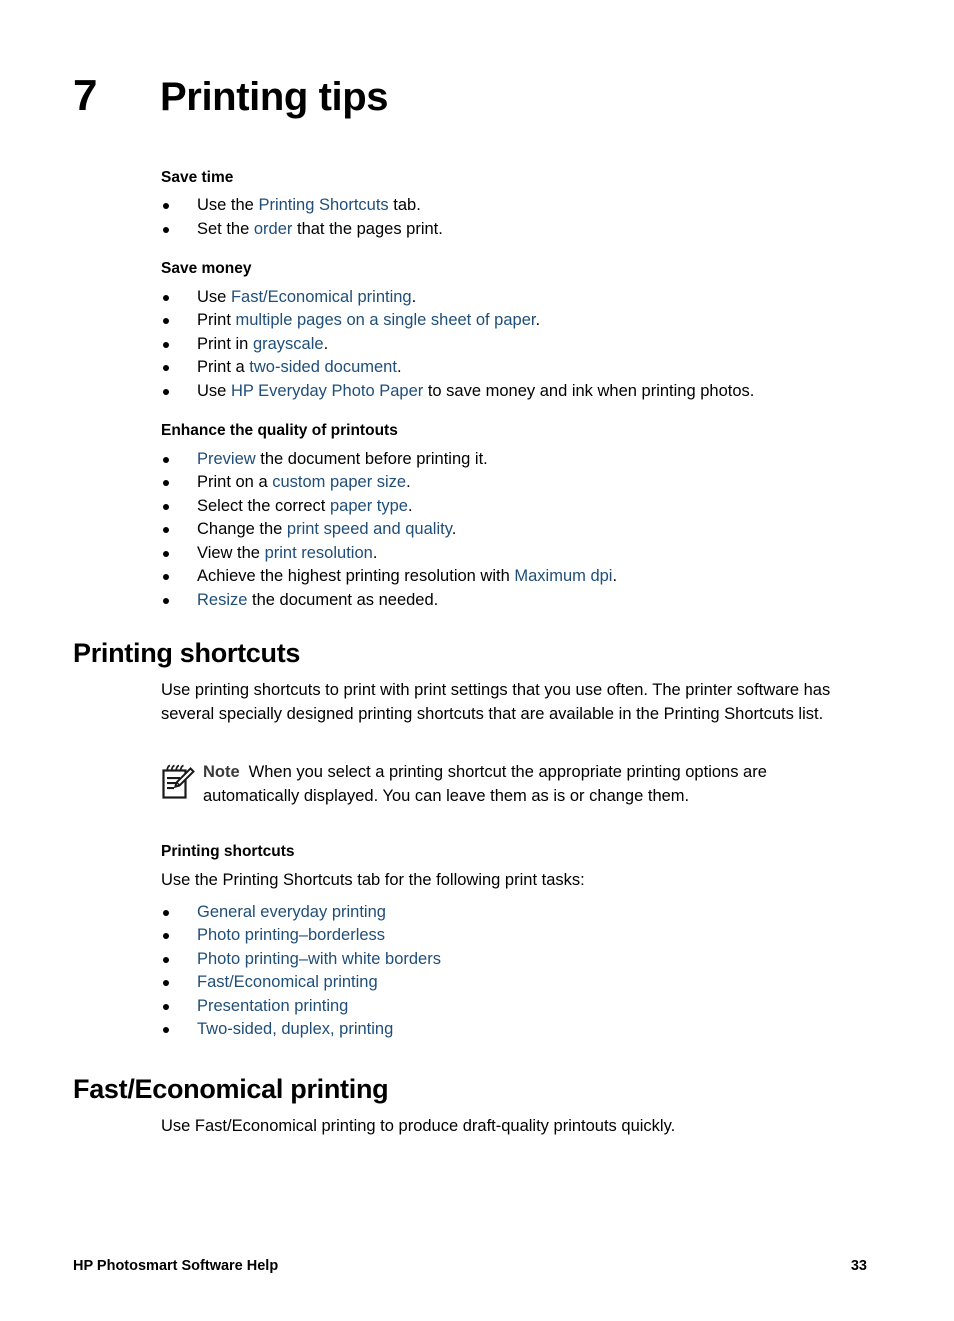 The height and width of the screenshot is (1321, 954). Describe the element at coordinates (563, 576) in the screenshot. I see `doc-link: Maximum dpi` at that location.